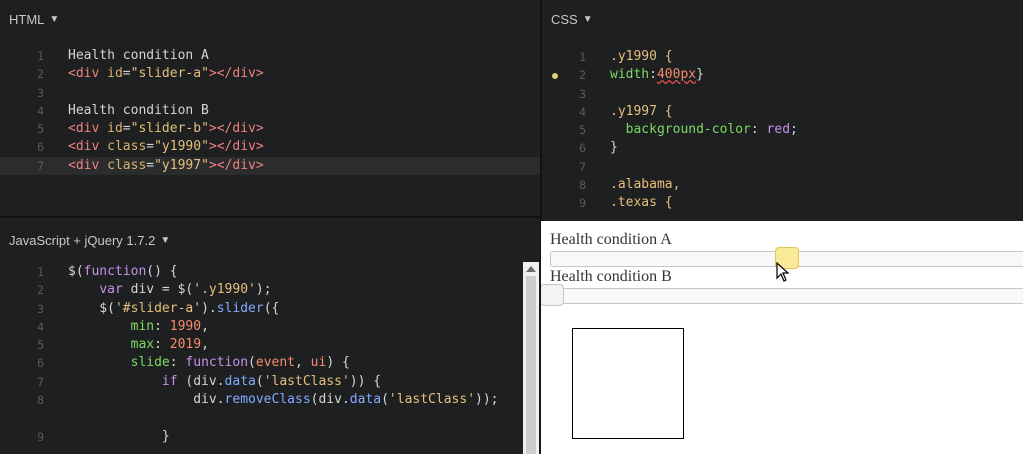 This screenshot has width=1023, height=454. Describe the element at coordinates (283, 400) in the screenshot. I see `code-text: div.removeClass(div.data('lastClass'));` at that location.